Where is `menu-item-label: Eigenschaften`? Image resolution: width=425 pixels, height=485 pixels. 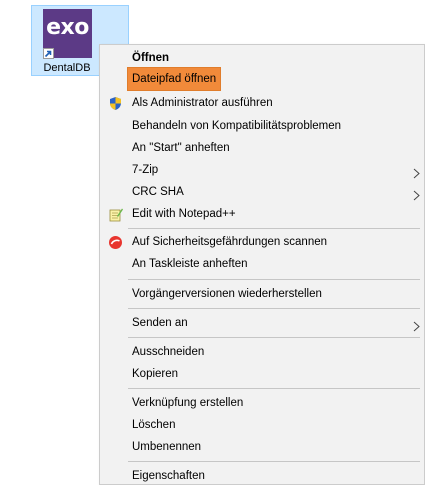 menu-item-label: Eigenschaften is located at coordinates (168, 476).